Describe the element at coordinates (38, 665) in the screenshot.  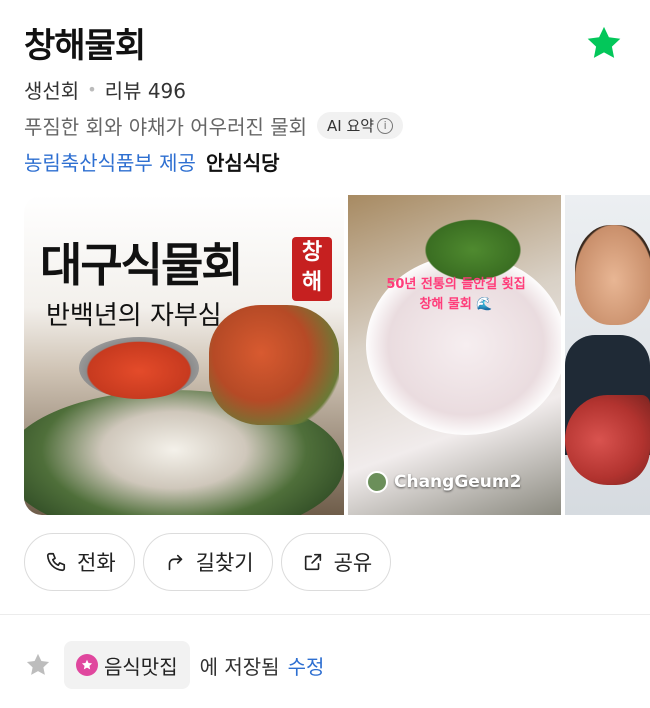
I see `save-star-icon` at that location.